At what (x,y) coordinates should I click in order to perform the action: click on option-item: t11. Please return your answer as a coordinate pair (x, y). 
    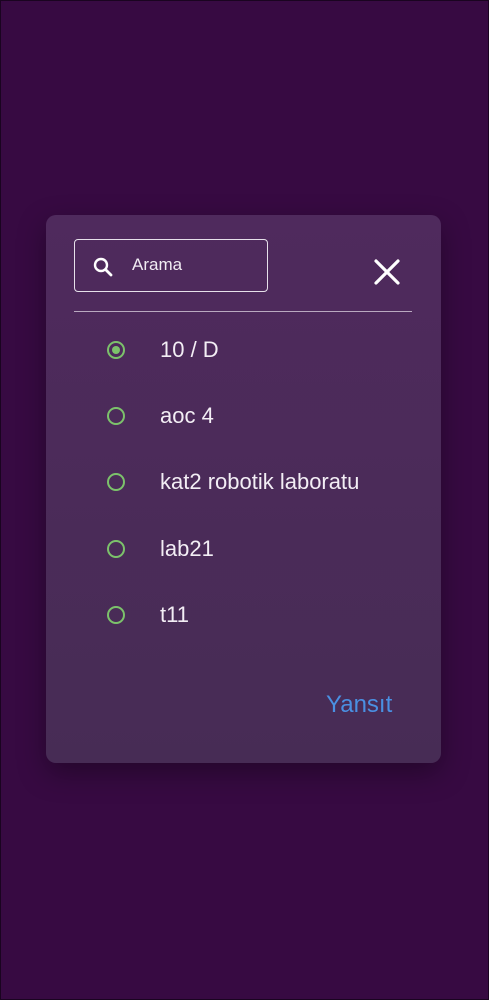
    Looking at the image, I should click on (264, 617).